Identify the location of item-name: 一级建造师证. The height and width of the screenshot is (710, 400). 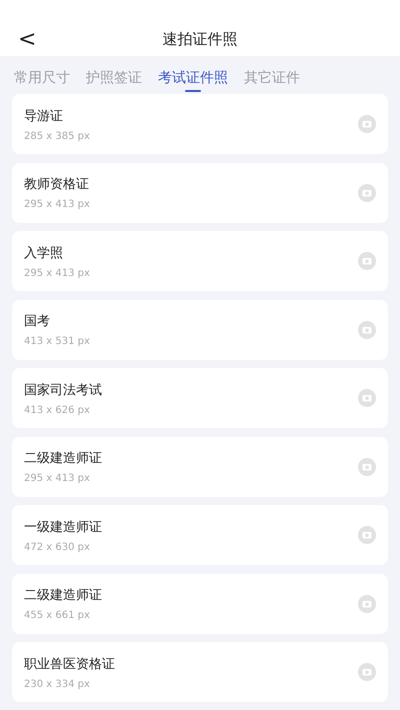
(63, 527).